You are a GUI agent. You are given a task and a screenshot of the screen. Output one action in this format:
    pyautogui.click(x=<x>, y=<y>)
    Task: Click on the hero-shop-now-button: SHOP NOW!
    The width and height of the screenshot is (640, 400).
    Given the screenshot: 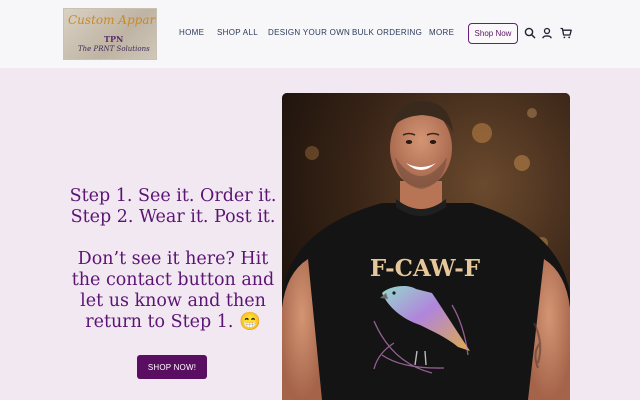 What is the action you would take?
    pyautogui.click(x=172, y=367)
    